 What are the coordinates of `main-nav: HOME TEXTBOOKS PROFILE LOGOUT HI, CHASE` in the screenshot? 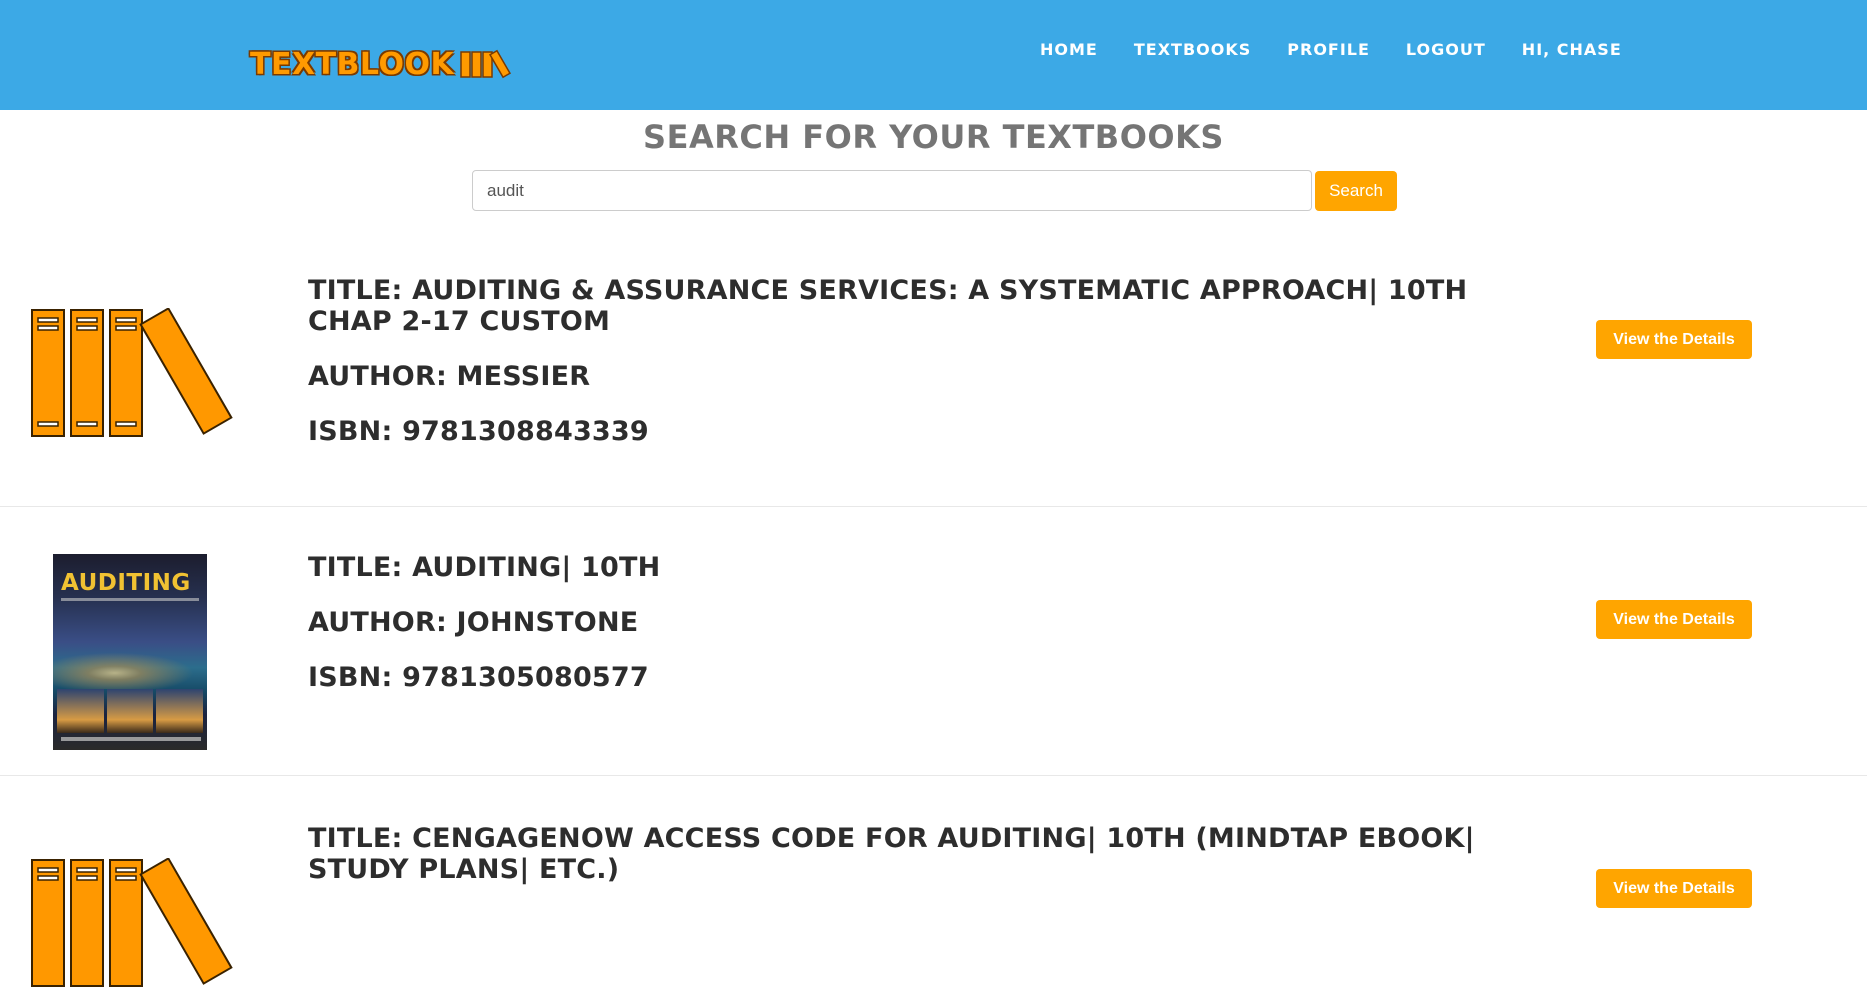 It's located at (1349, 50).